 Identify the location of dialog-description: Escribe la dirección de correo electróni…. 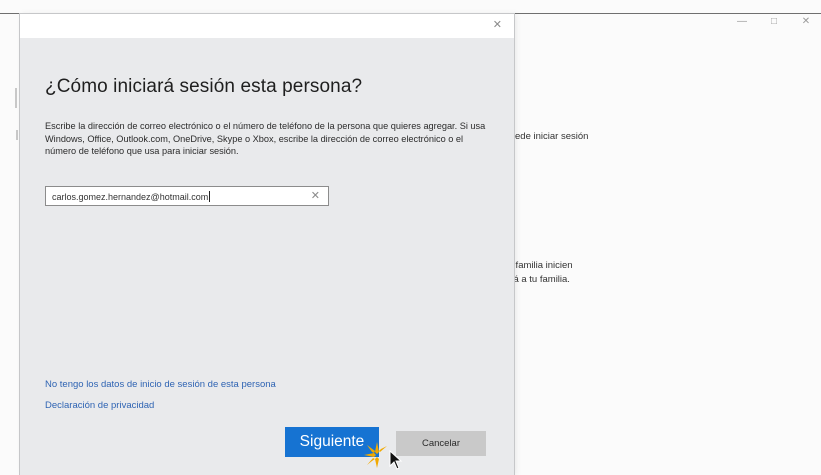
(265, 139).